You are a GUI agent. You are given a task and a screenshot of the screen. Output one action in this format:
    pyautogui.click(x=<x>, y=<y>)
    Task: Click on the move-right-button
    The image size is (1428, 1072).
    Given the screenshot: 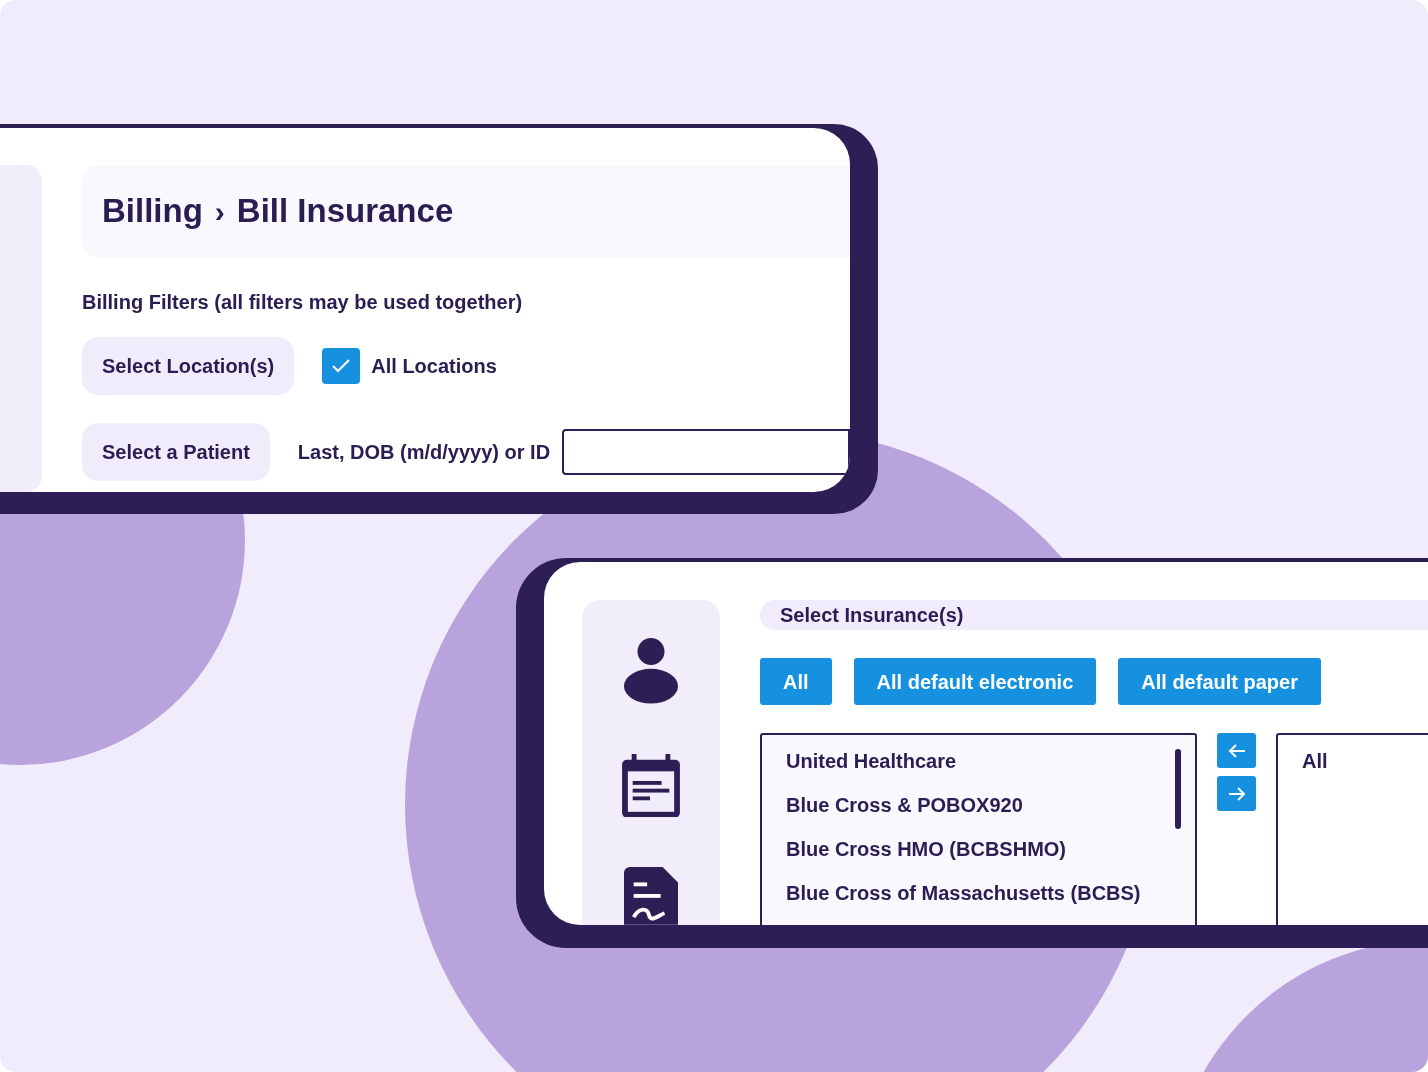 What is the action you would take?
    pyautogui.click(x=1236, y=793)
    